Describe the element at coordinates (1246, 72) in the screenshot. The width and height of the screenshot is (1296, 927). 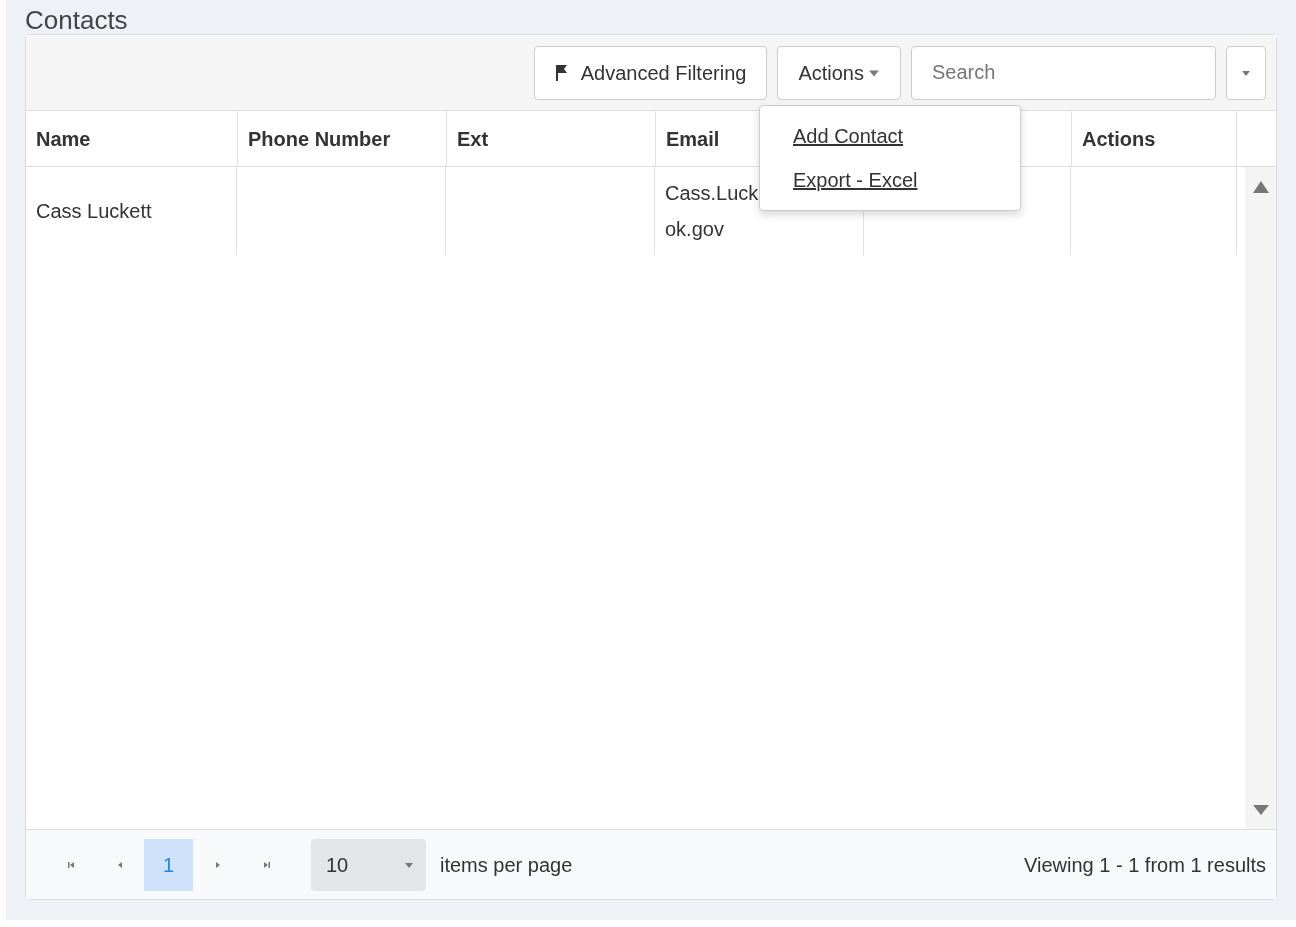
I see `dropdown-button` at that location.